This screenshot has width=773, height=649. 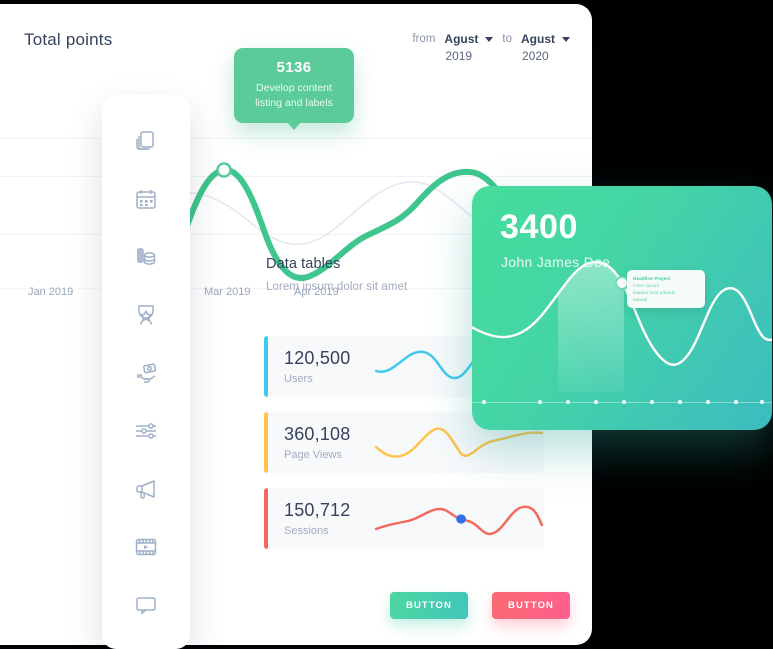 I want to click on sidebar-item-documents, so click(x=146, y=141).